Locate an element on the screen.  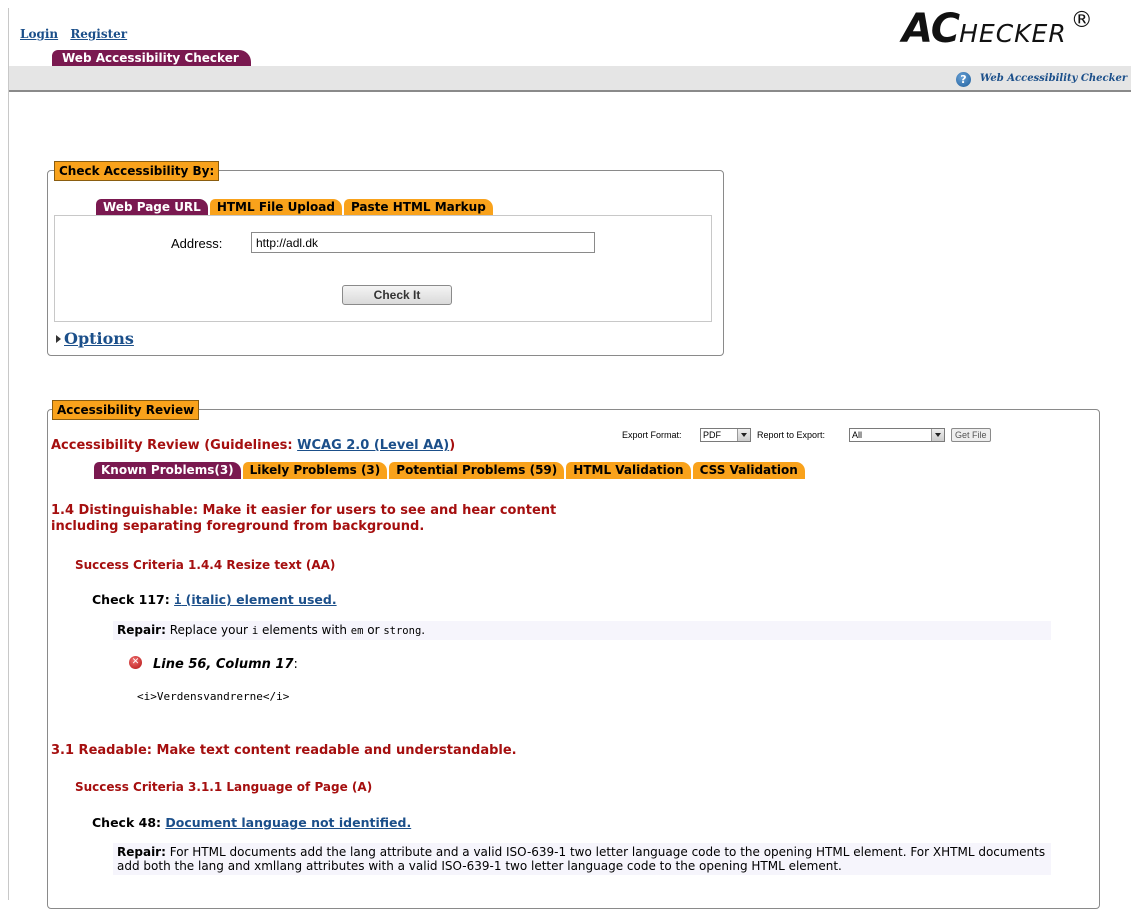
check-accessibility-legend: Check Accessibility By: is located at coordinates (137, 171).